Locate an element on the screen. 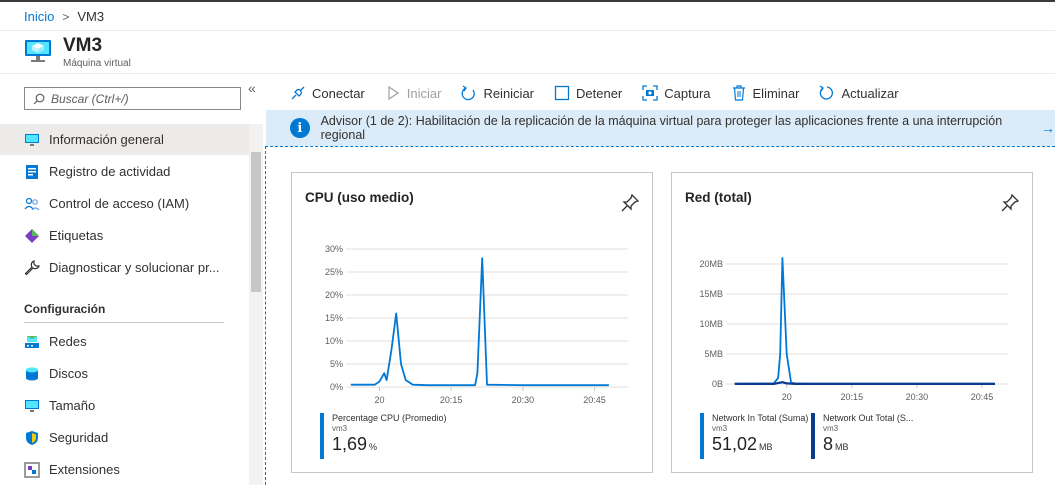 This screenshot has height=485, width=1055. sidebar-item-label: Seguridad is located at coordinates (79, 437).